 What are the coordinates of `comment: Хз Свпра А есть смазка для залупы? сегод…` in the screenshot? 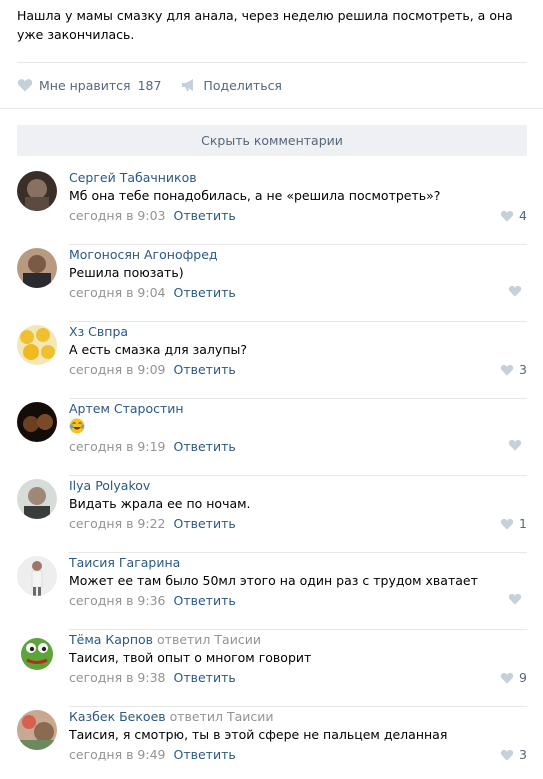 It's located at (272, 360).